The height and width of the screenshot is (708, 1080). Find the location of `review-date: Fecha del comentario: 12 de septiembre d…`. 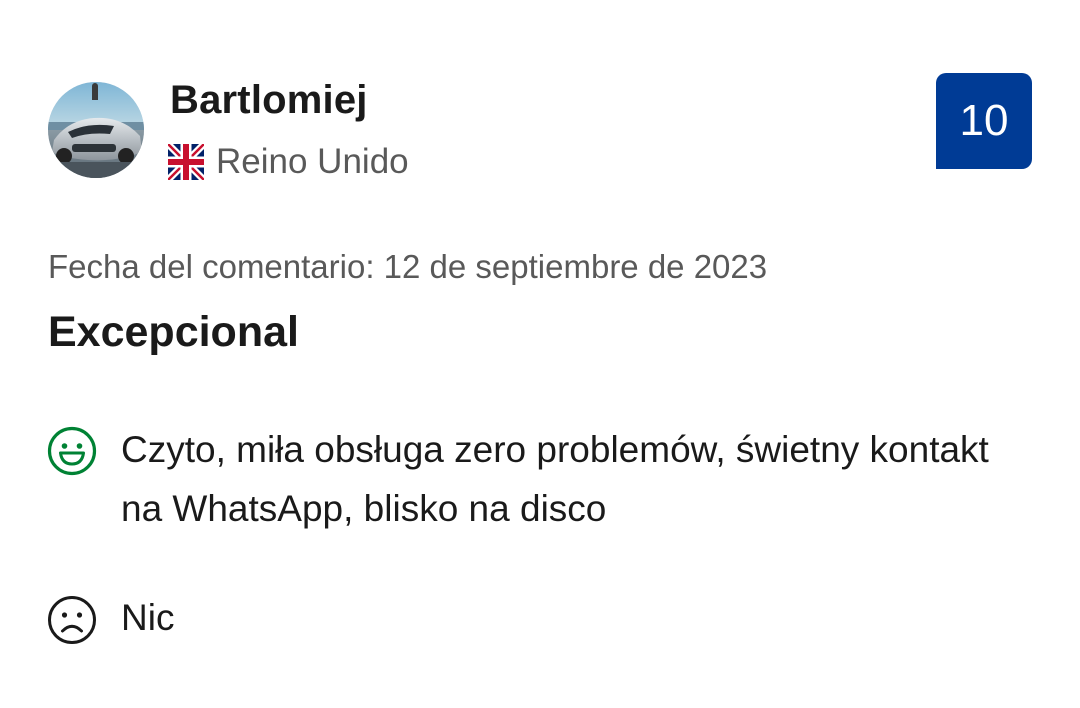

review-date: Fecha del comentario: 12 de septiembre d… is located at coordinates (408, 266).